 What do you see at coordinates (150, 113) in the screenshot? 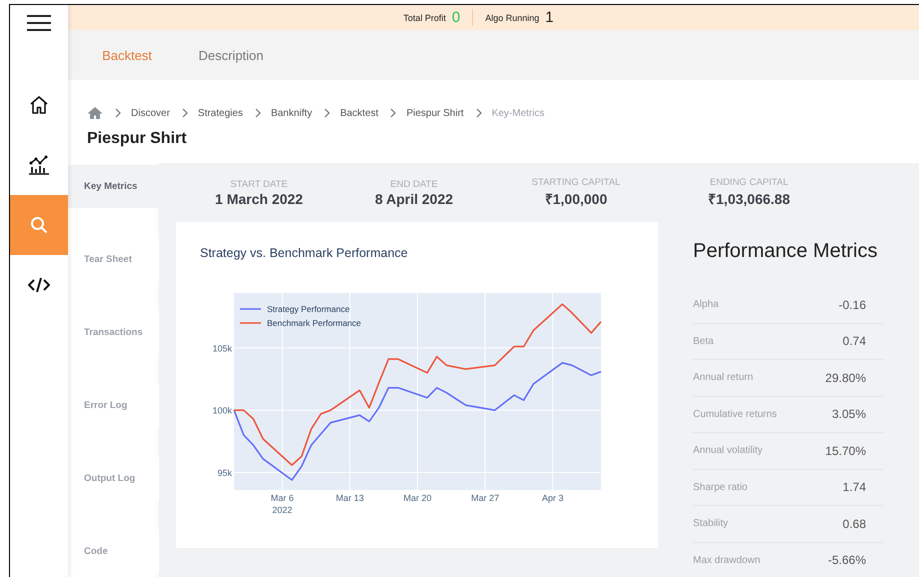
I see `breadcrumb-link: Discover` at bounding box center [150, 113].